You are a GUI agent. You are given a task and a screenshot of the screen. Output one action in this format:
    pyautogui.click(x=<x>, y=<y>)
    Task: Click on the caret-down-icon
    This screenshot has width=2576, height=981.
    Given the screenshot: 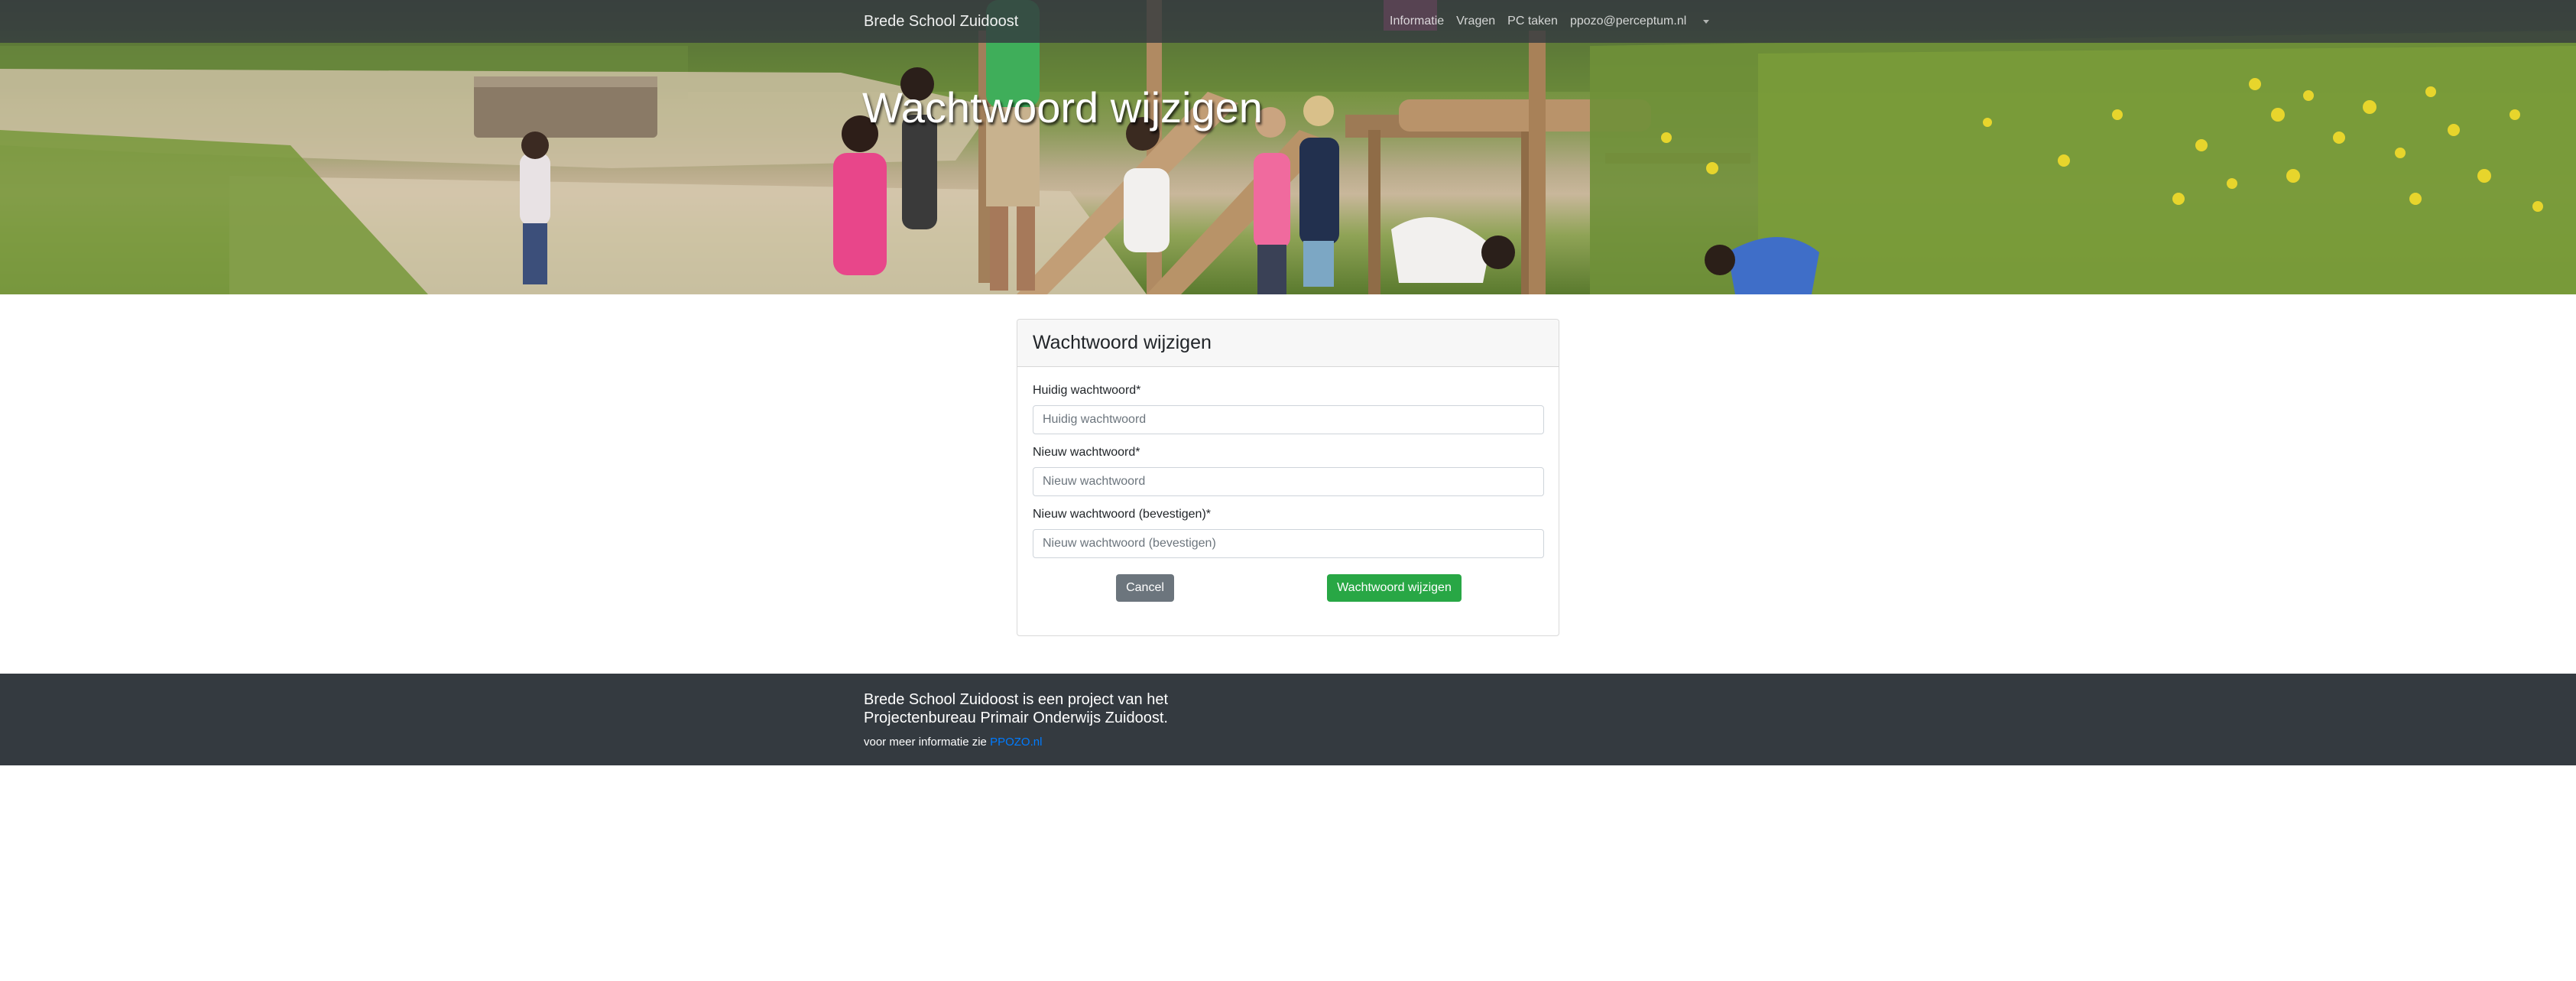 What is the action you would take?
    pyautogui.click(x=1706, y=21)
    